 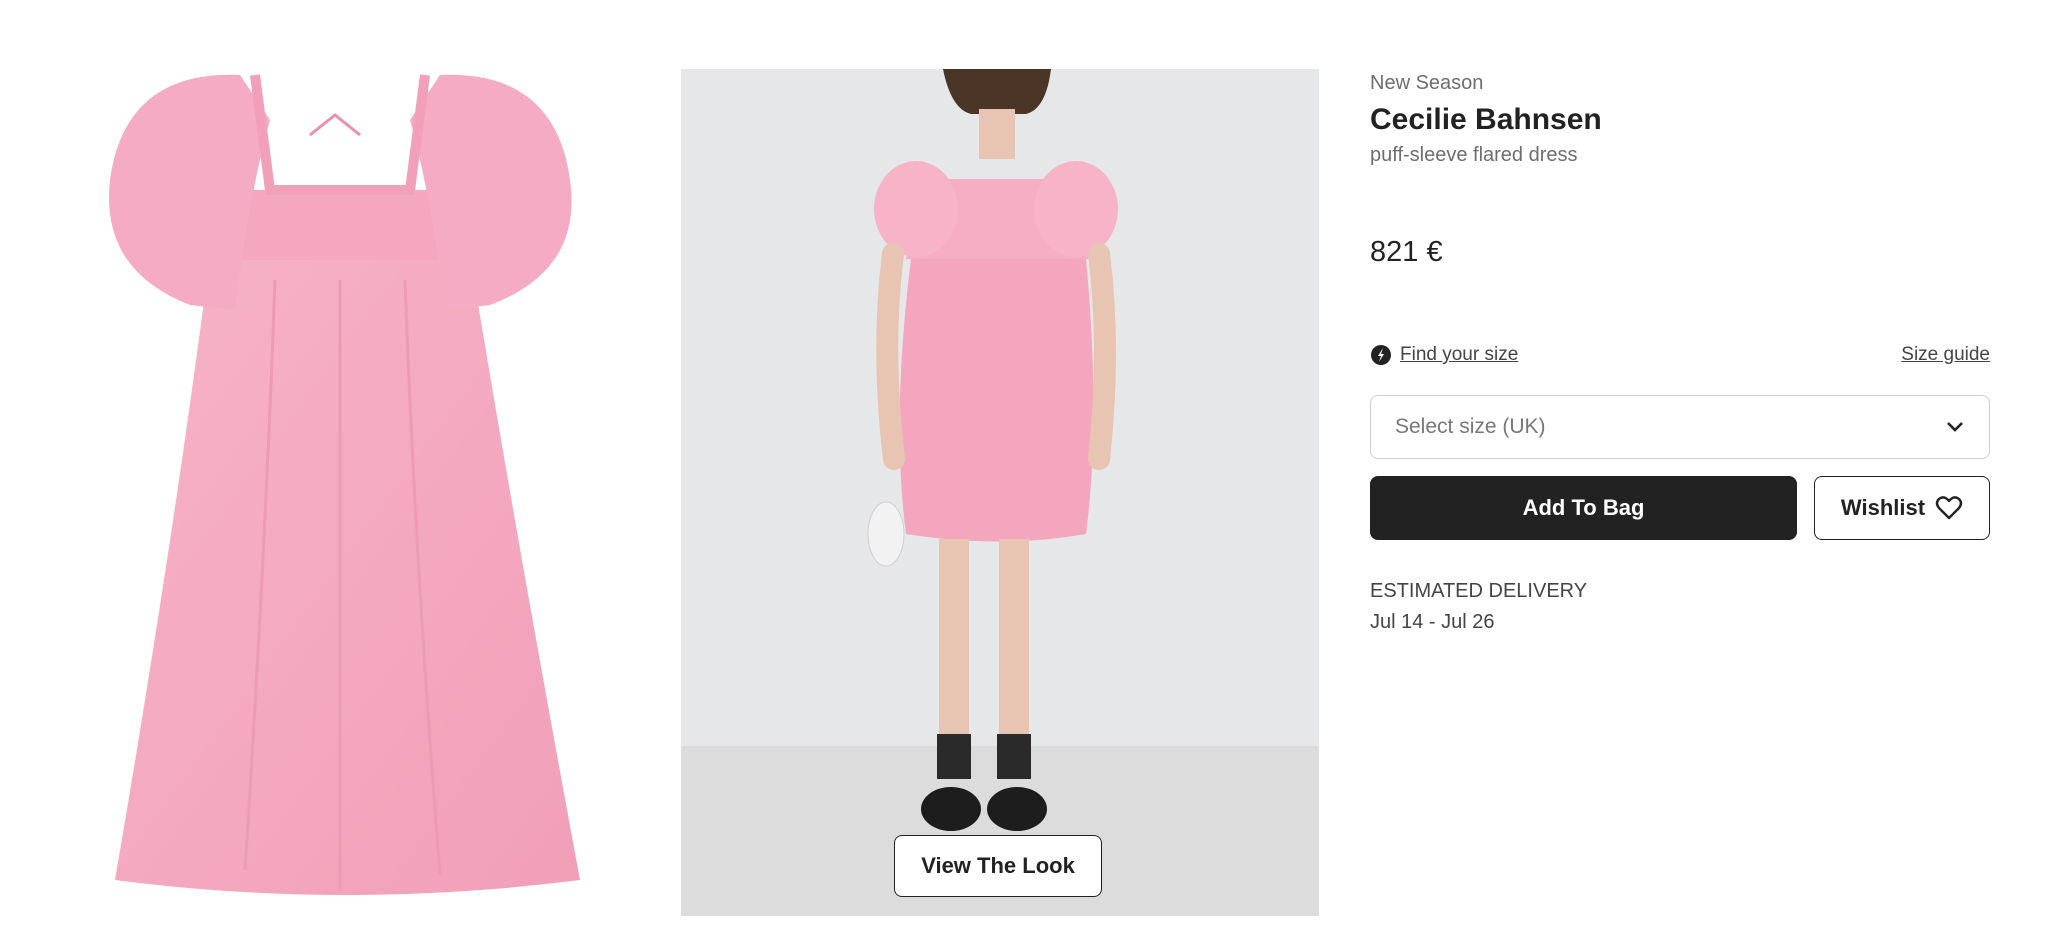 I want to click on find-your-size-label: Find your size, so click(x=1459, y=354).